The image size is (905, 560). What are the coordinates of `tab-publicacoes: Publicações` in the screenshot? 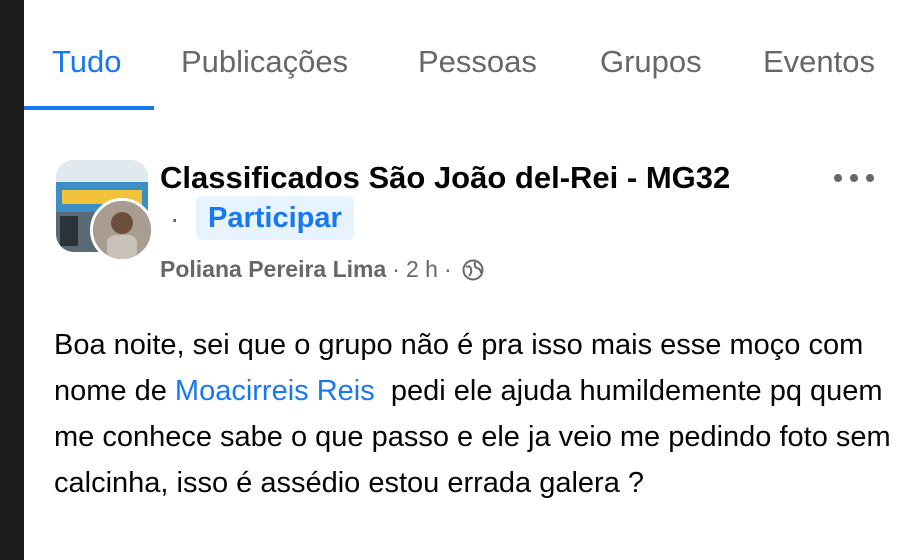 It's located at (264, 62).